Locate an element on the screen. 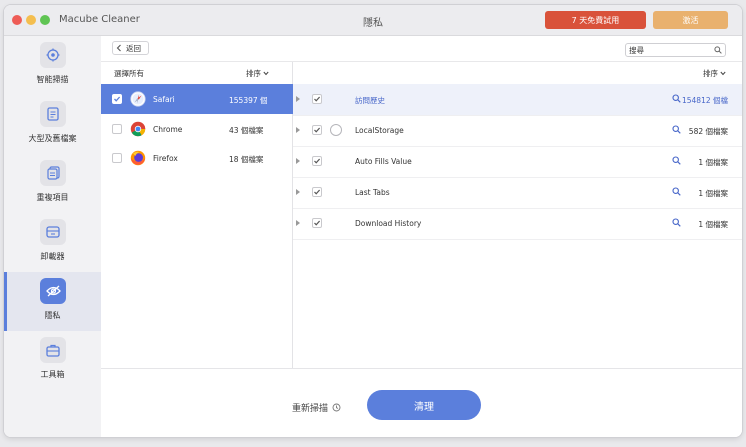  browser-name: Chrome is located at coordinates (168, 129).